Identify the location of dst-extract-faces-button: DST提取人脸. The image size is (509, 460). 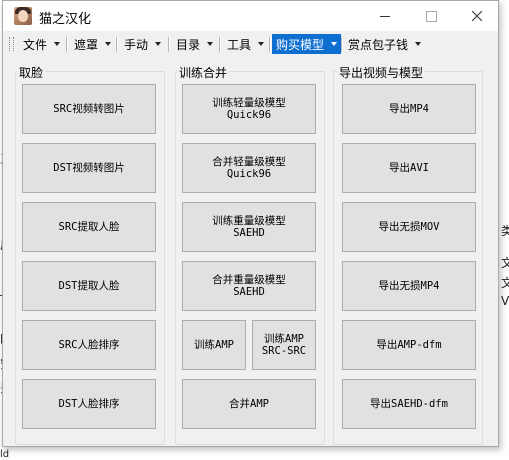
(89, 286).